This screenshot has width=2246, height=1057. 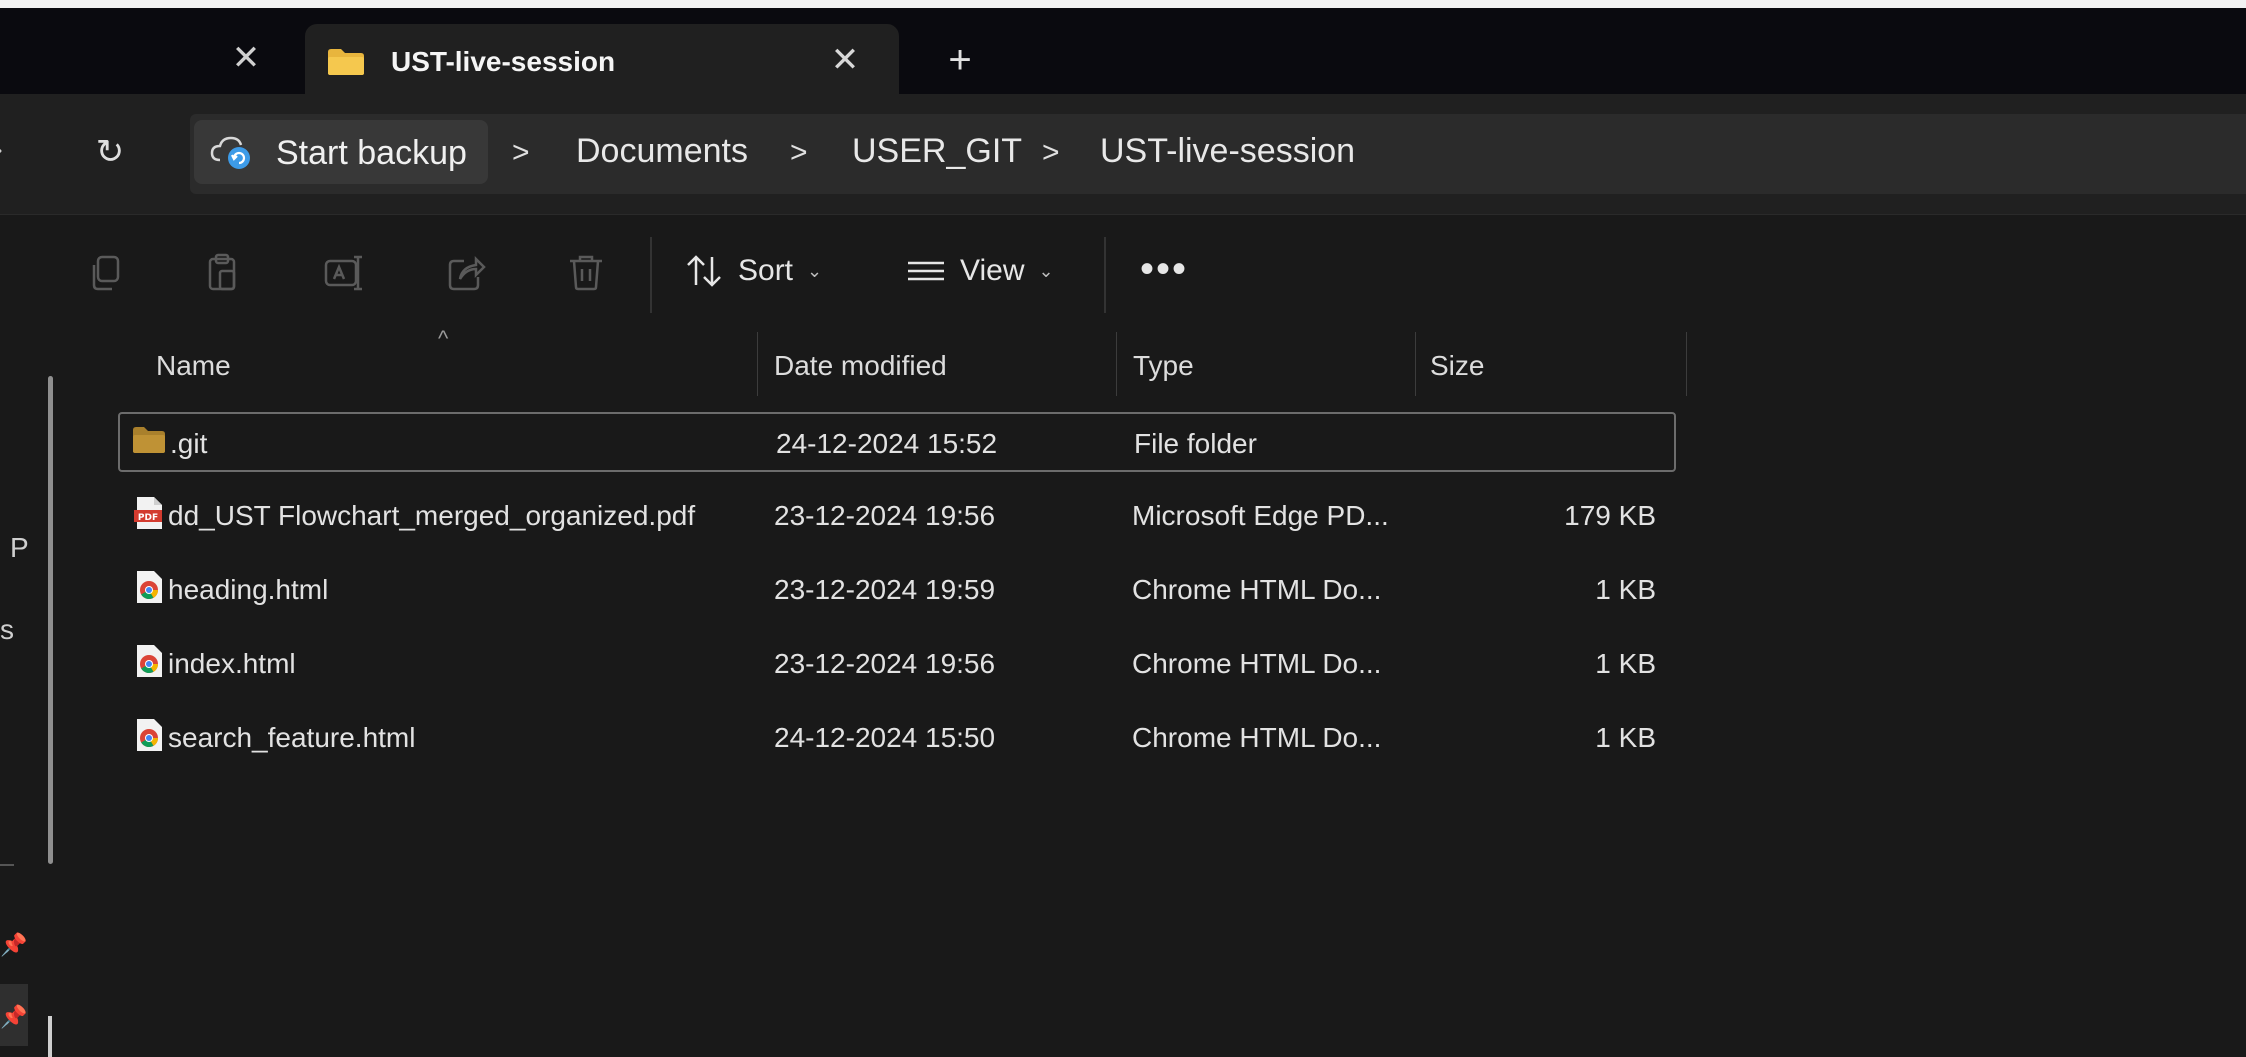 I want to click on svg-text: PDF, so click(x=148, y=518).